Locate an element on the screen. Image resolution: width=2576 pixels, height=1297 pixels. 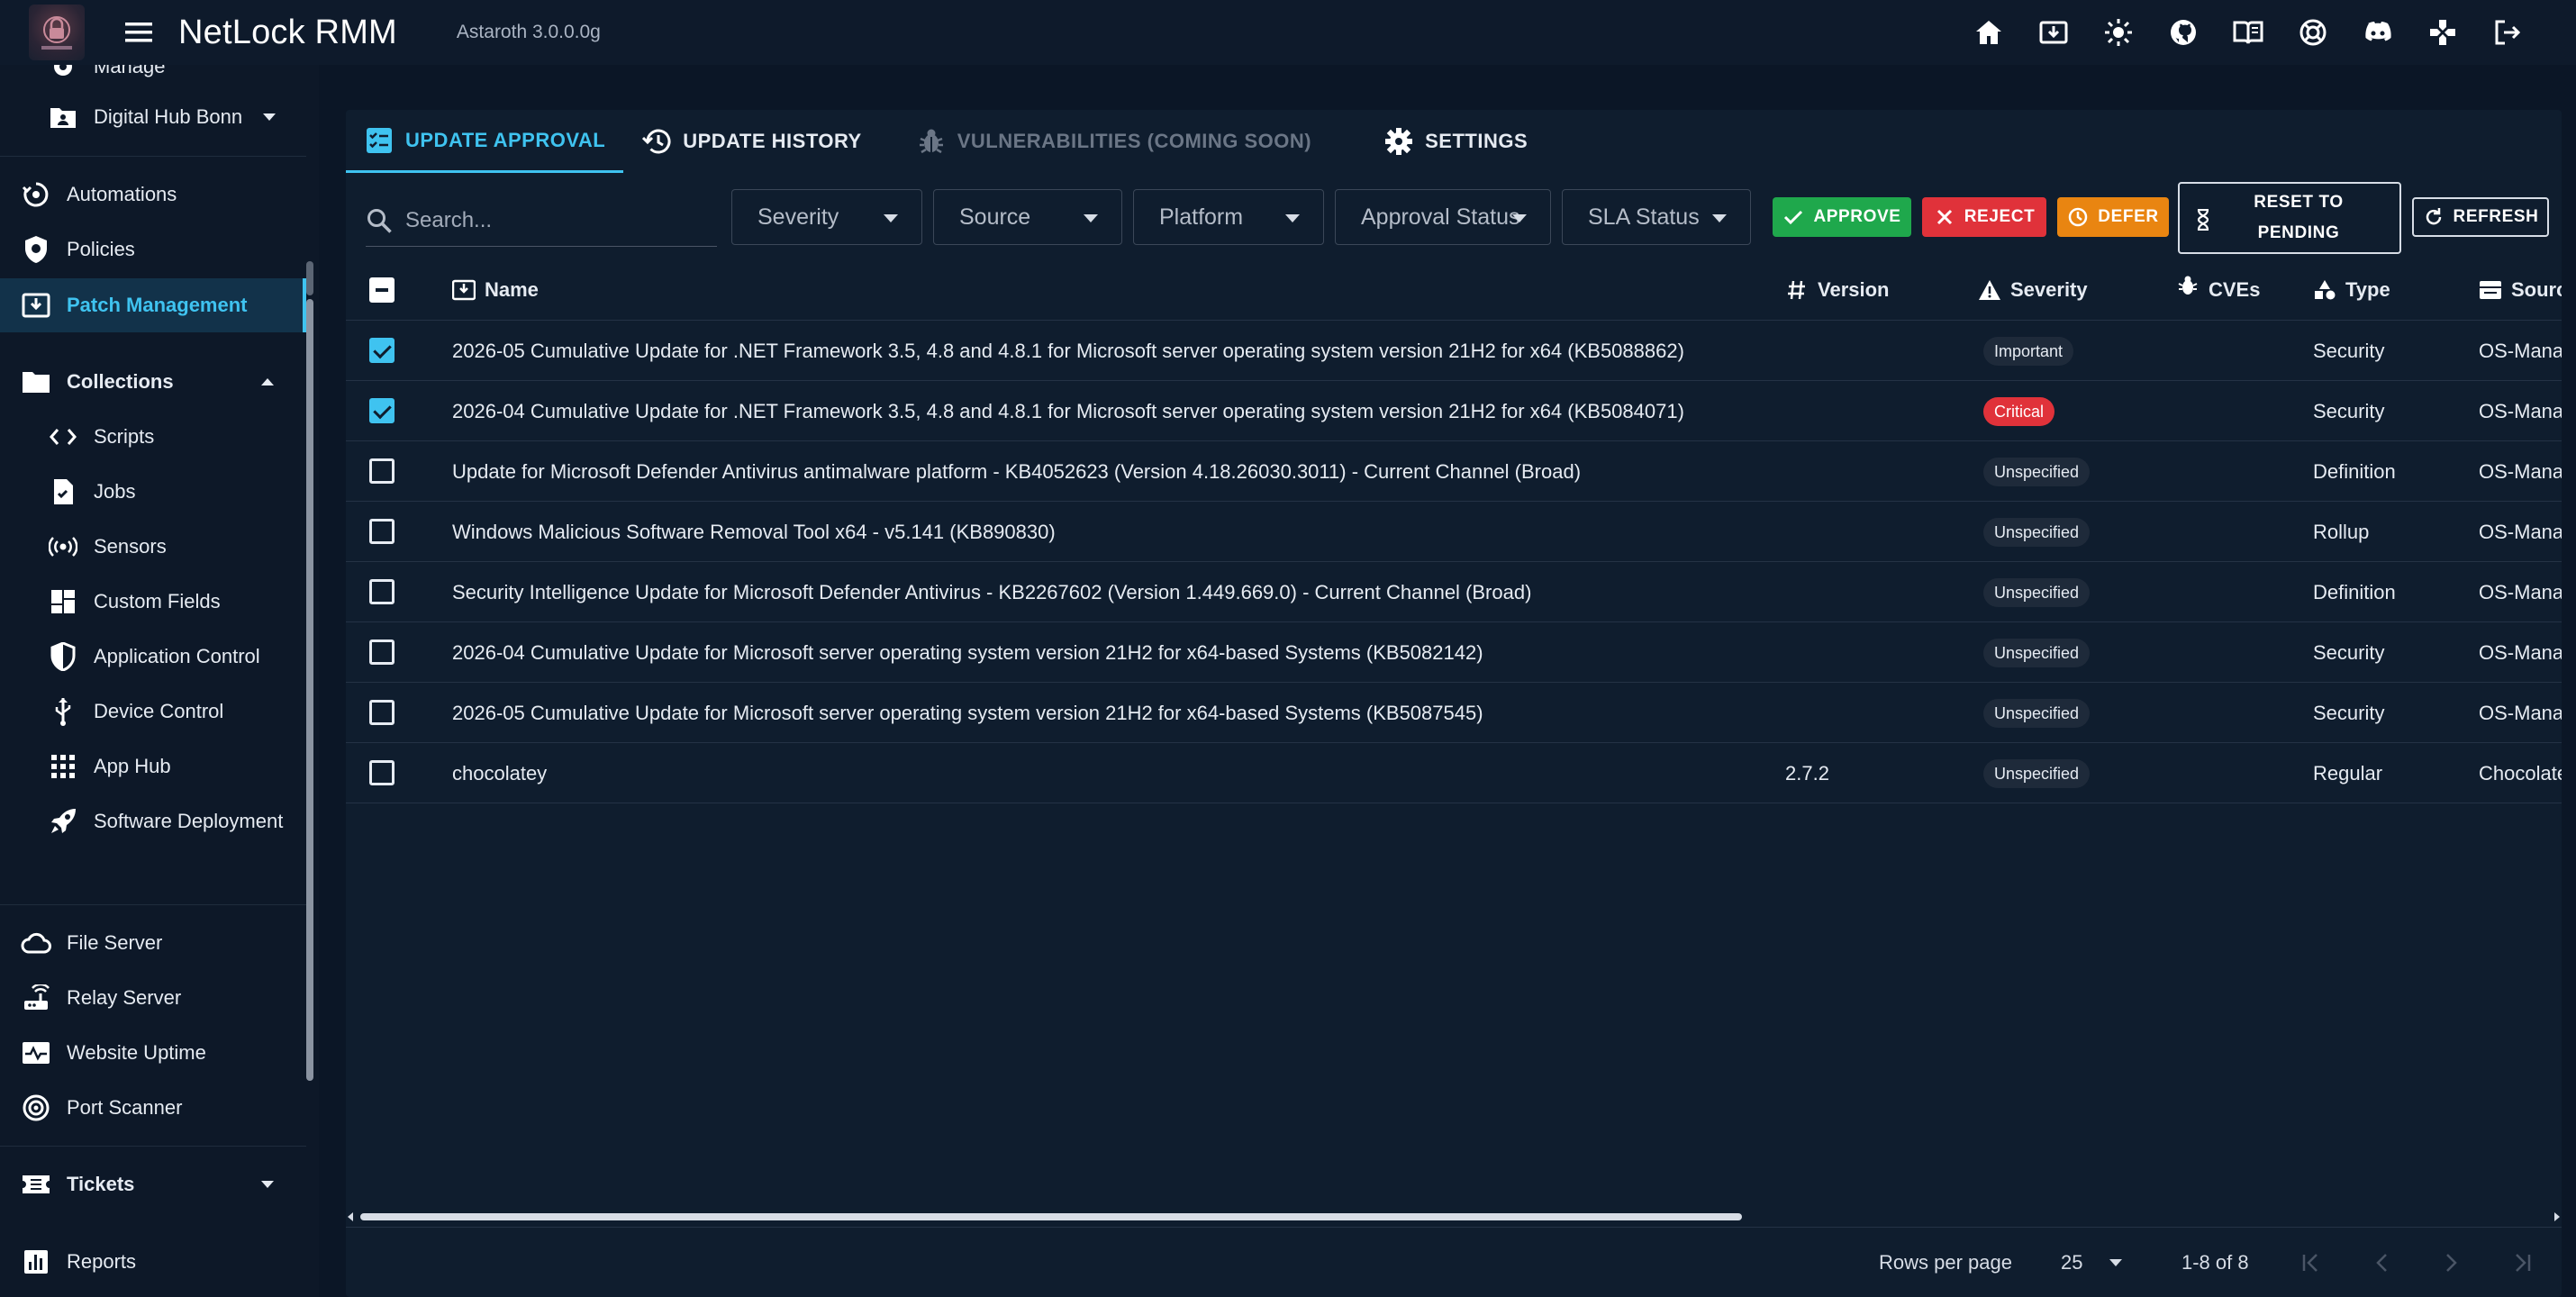
home-icon is located at coordinates (1989, 32).